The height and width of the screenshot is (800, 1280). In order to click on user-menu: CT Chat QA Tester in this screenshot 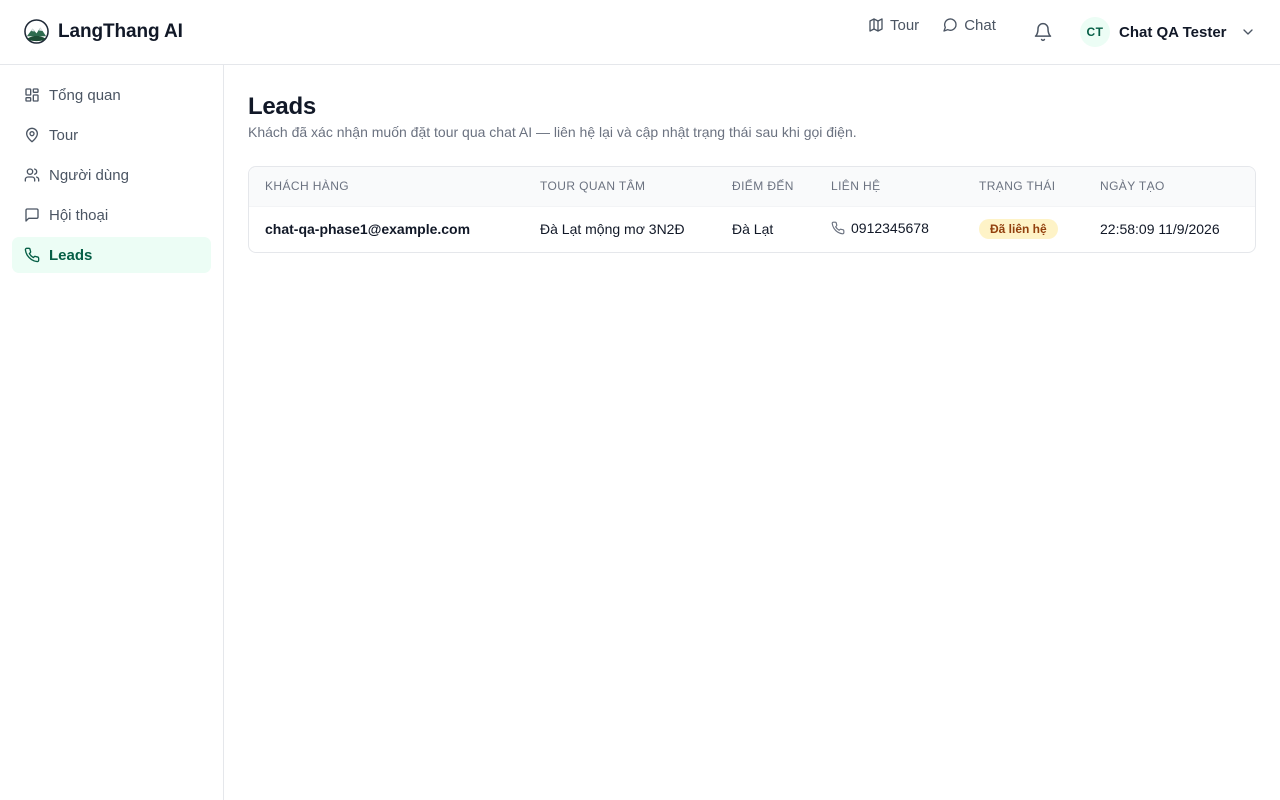, I will do `click(1168, 32)`.